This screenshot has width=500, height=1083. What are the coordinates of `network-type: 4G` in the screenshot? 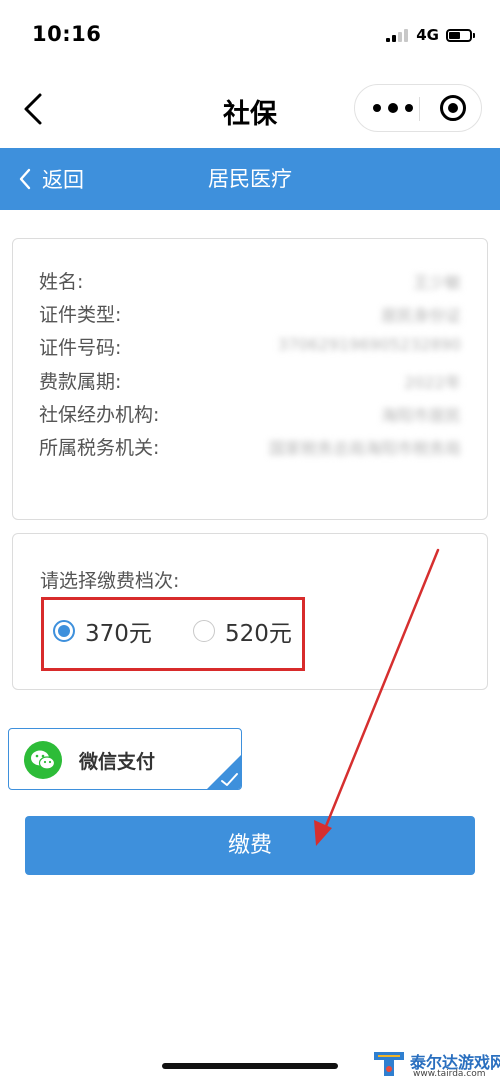 It's located at (427, 35).